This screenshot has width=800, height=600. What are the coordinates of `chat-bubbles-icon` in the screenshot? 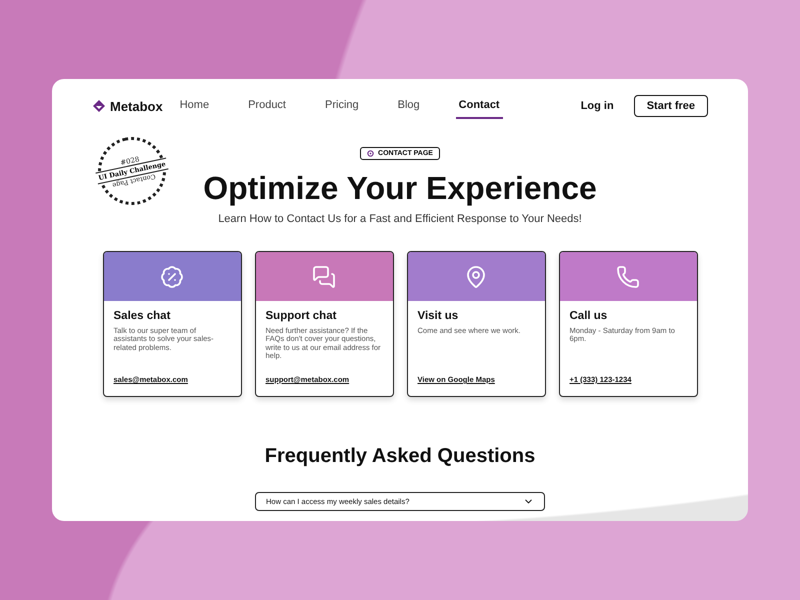 It's located at (324, 276).